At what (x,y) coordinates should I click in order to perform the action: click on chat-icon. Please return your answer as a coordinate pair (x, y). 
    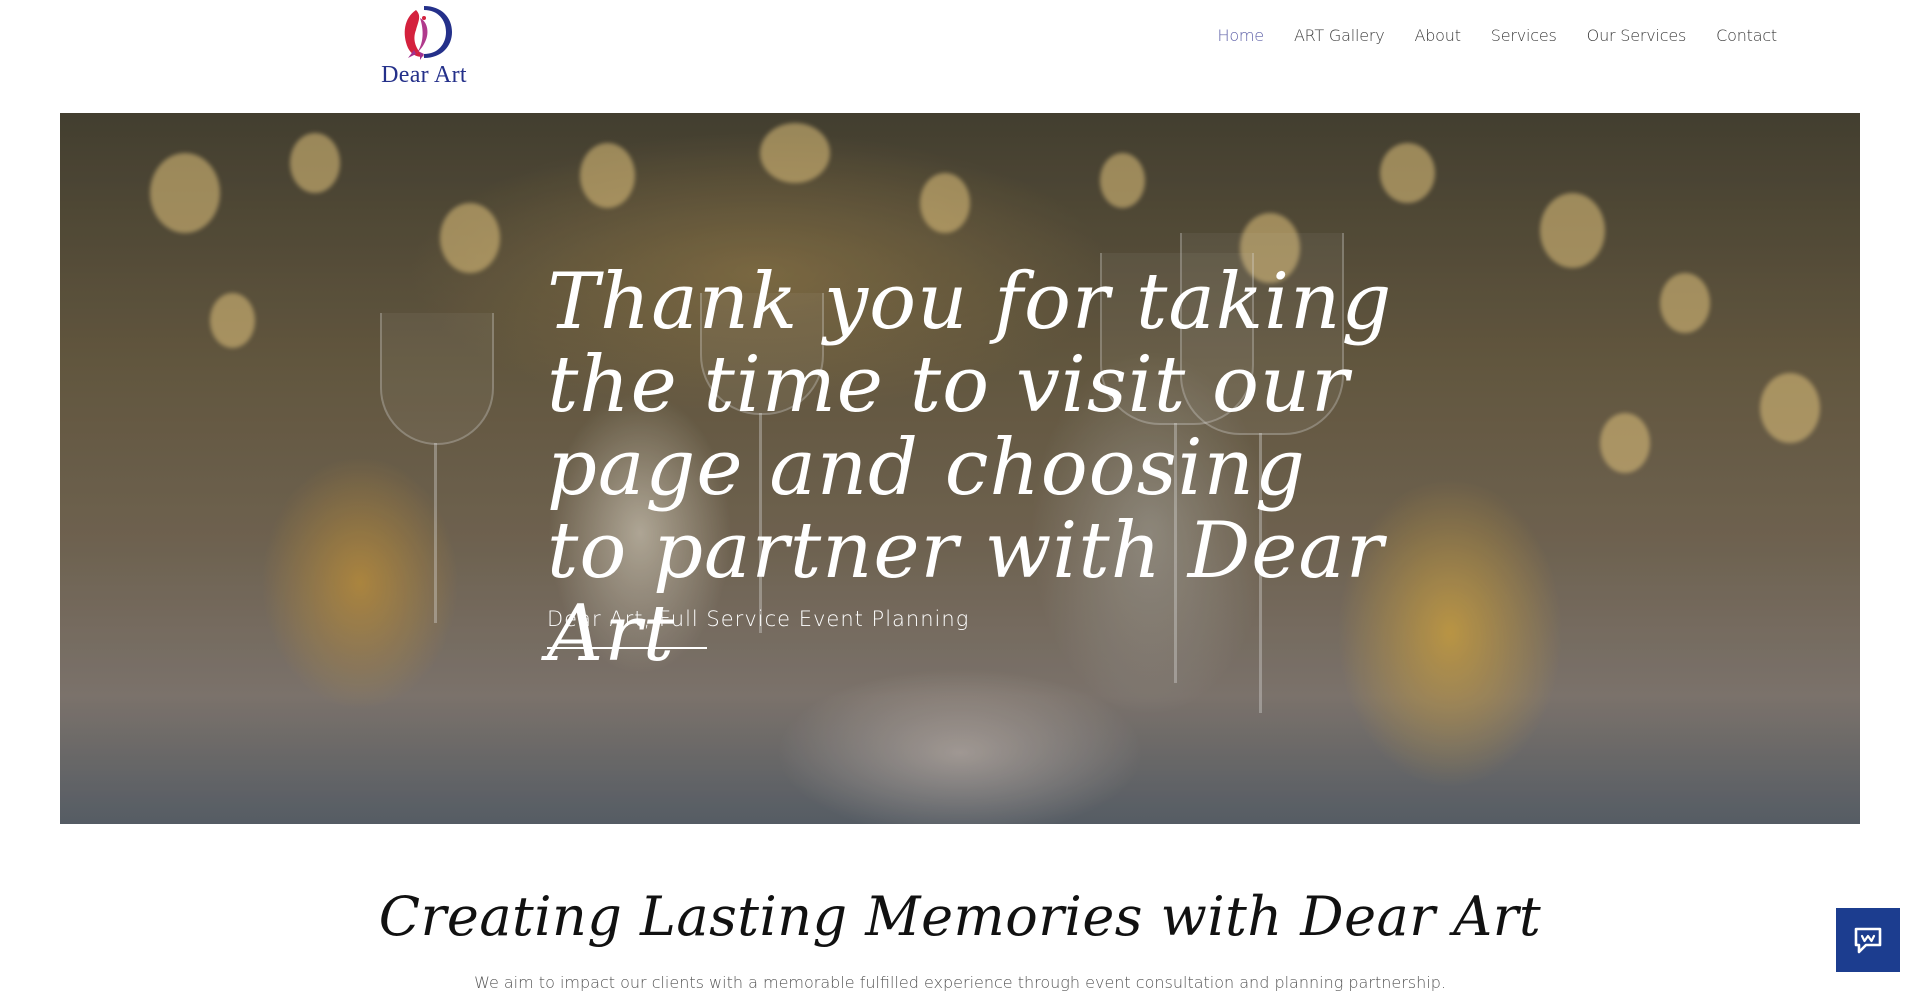
    Looking at the image, I should click on (1868, 940).